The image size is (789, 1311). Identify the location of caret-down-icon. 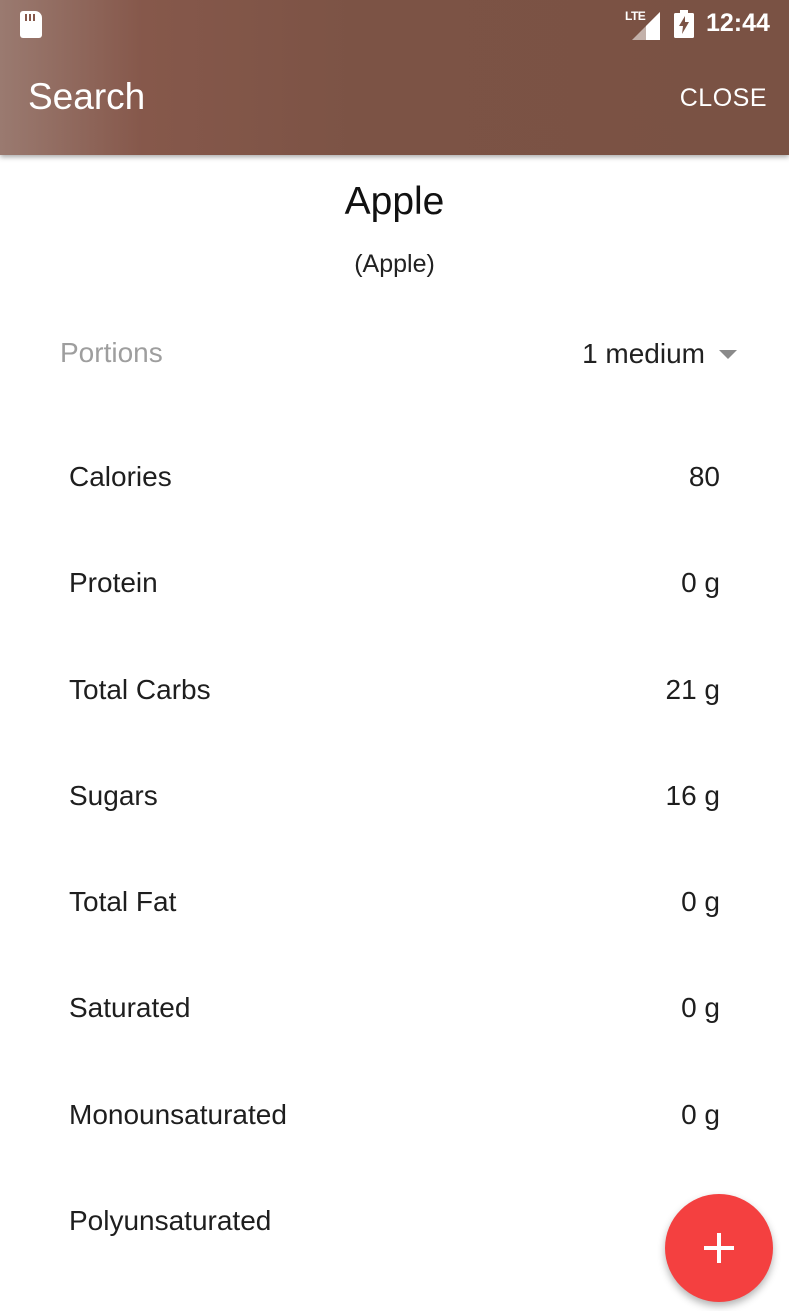
(728, 354).